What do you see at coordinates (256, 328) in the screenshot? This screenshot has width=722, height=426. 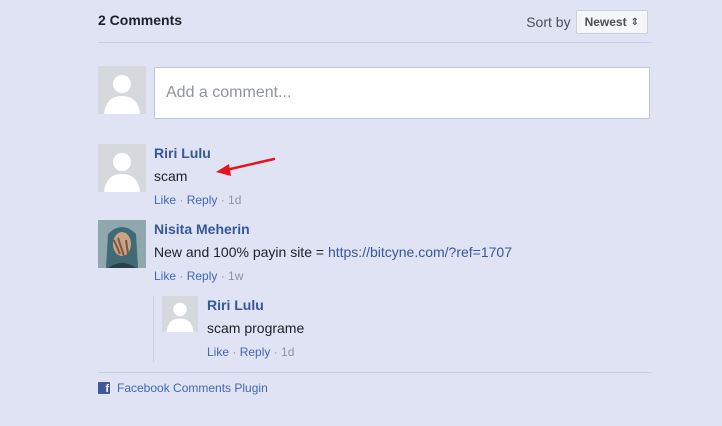 I see `reply-text: scam programe` at bounding box center [256, 328].